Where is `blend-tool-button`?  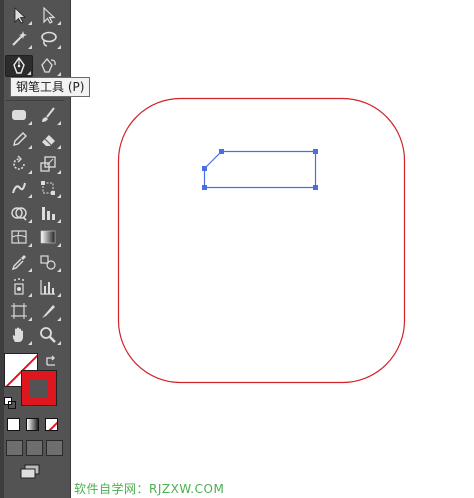 blend-tool-button is located at coordinates (48, 262).